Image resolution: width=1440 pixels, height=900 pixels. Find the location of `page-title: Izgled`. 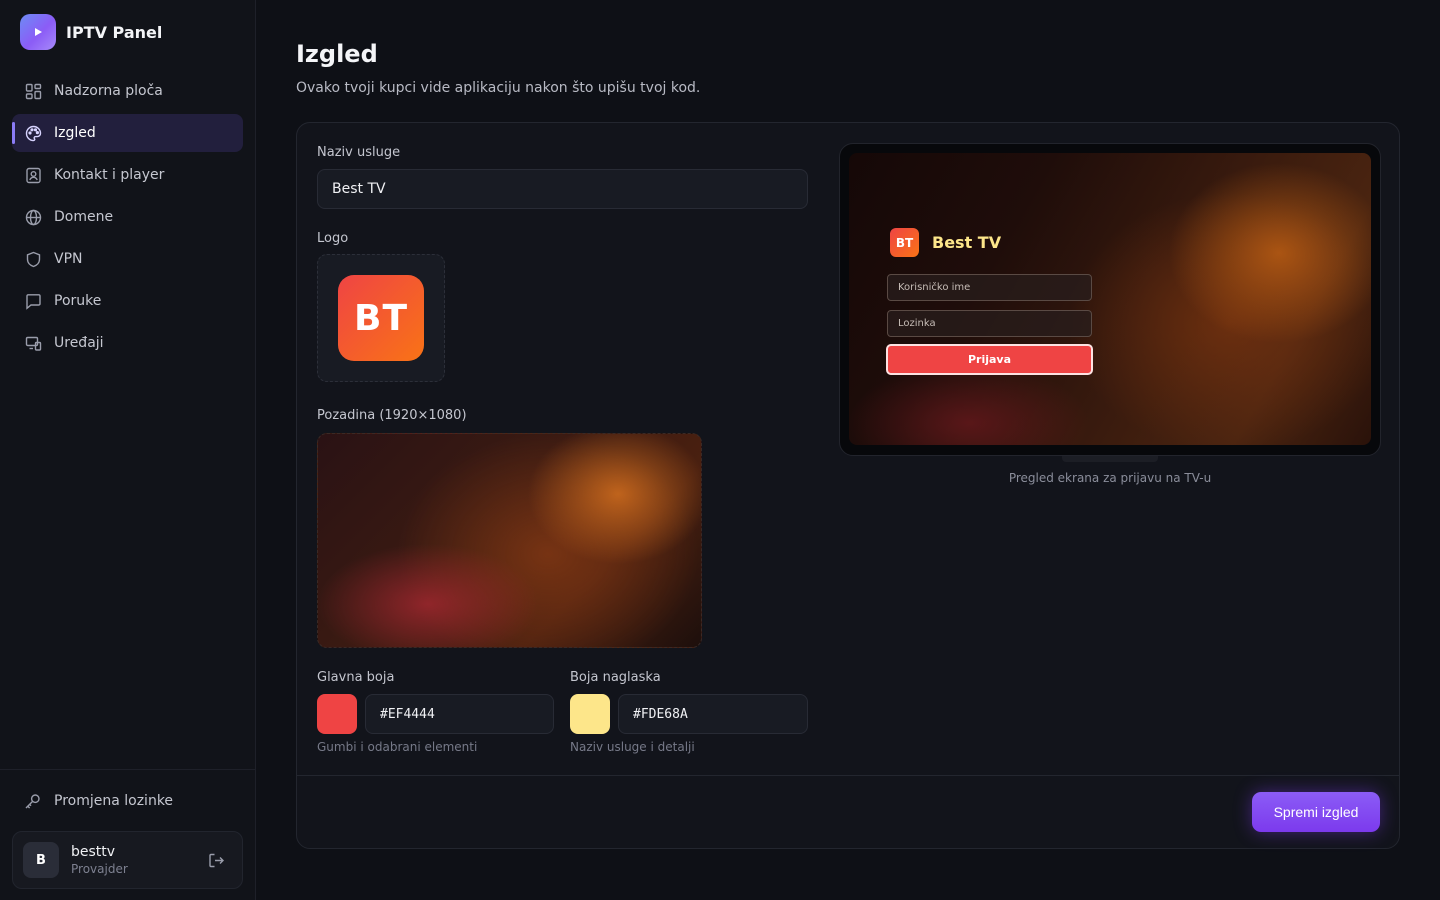

page-title: Izgled is located at coordinates (337, 54).